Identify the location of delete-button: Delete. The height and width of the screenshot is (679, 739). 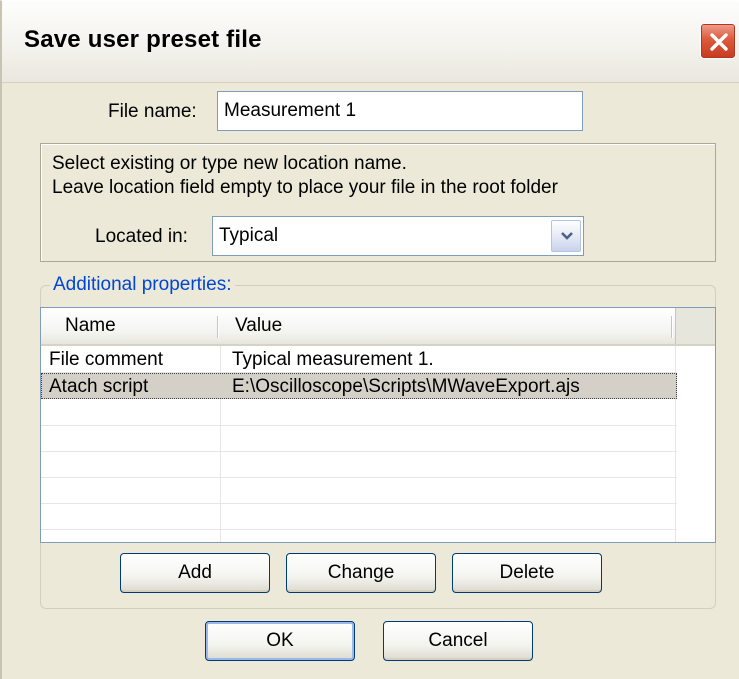
(527, 573).